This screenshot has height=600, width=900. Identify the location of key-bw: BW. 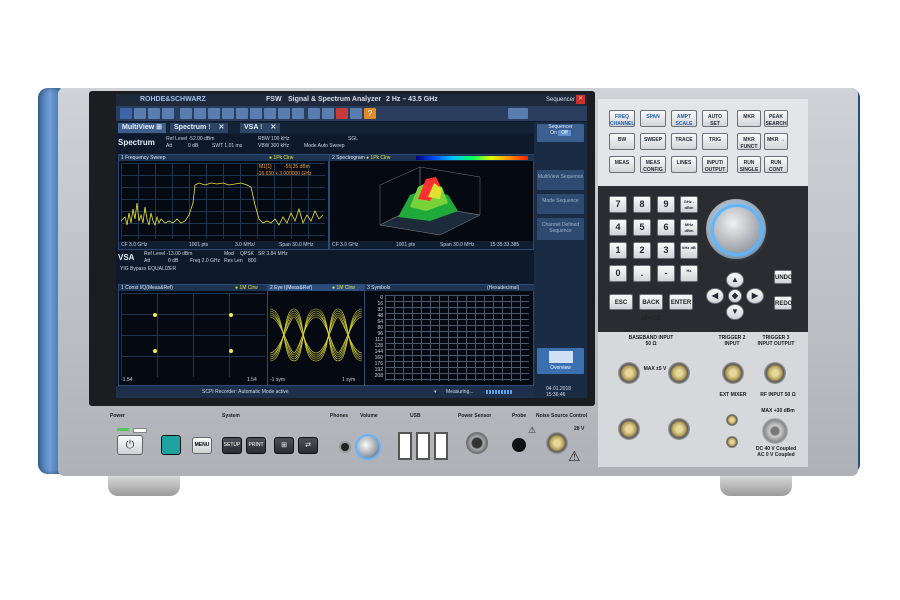
(622, 141).